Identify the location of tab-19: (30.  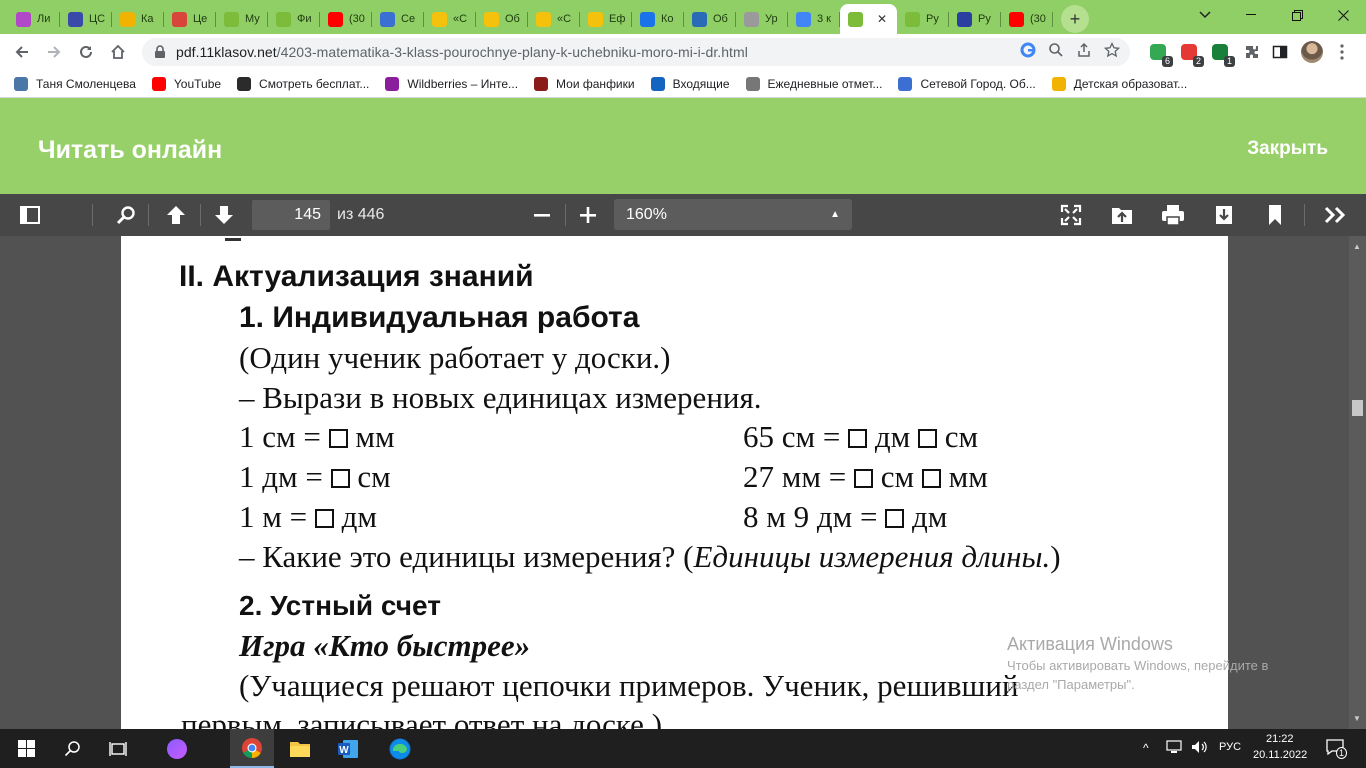
(1027, 19).